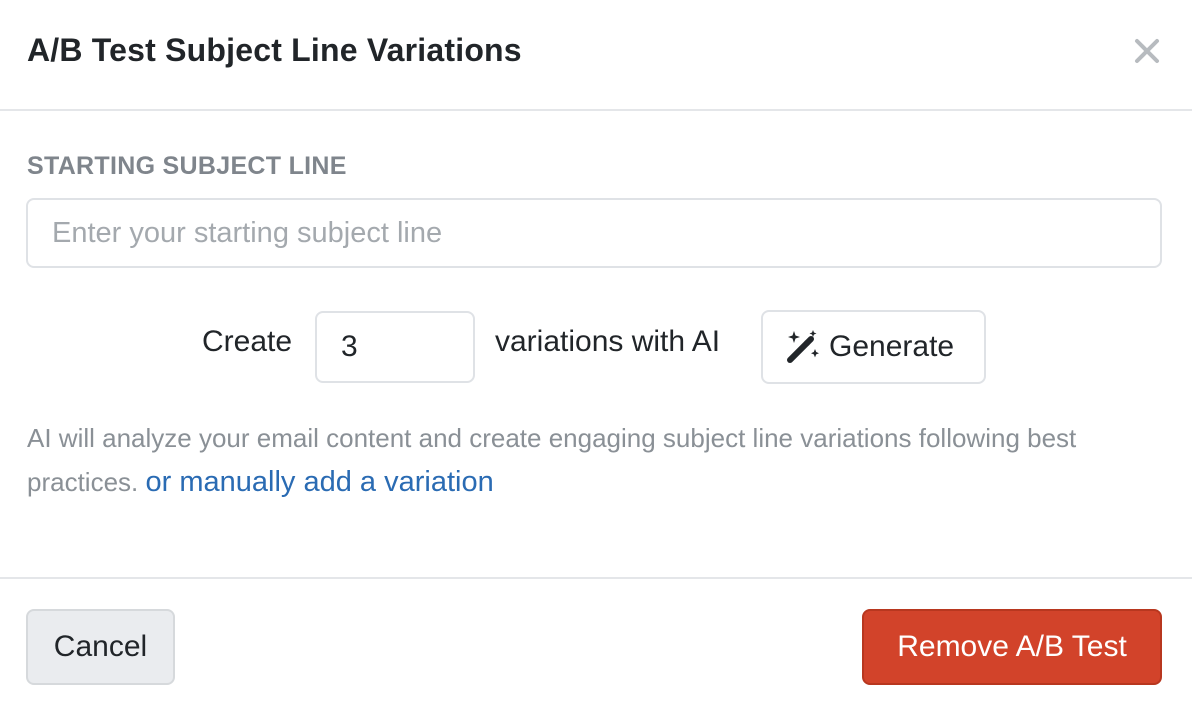 This screenshot has width=1192, height=710. I want to click on variation-count-input, so click(395, 347).